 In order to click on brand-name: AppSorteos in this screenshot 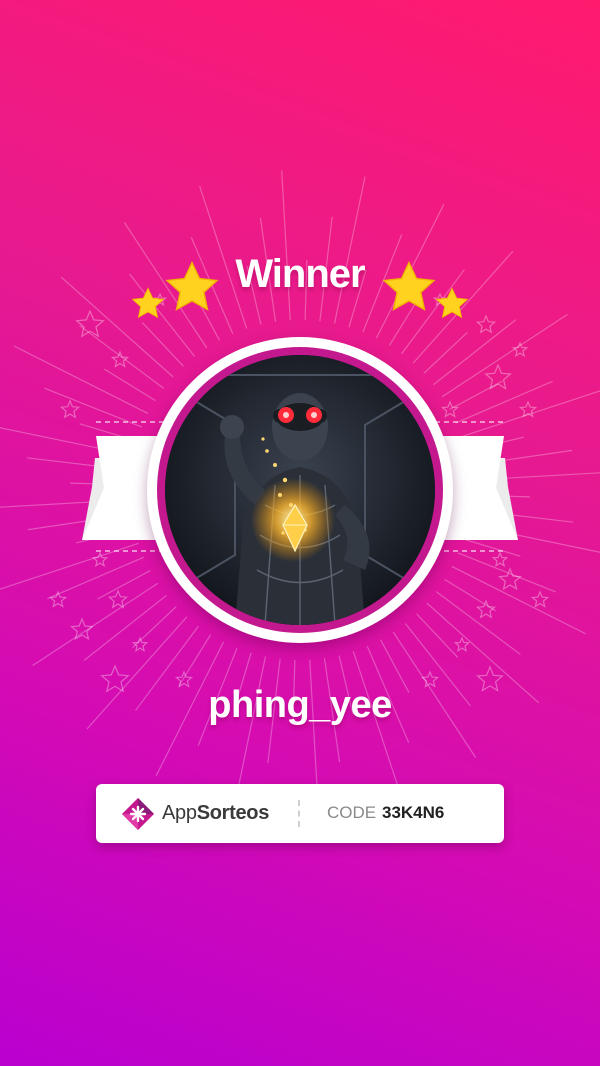, I will do `click(215, 813)`.